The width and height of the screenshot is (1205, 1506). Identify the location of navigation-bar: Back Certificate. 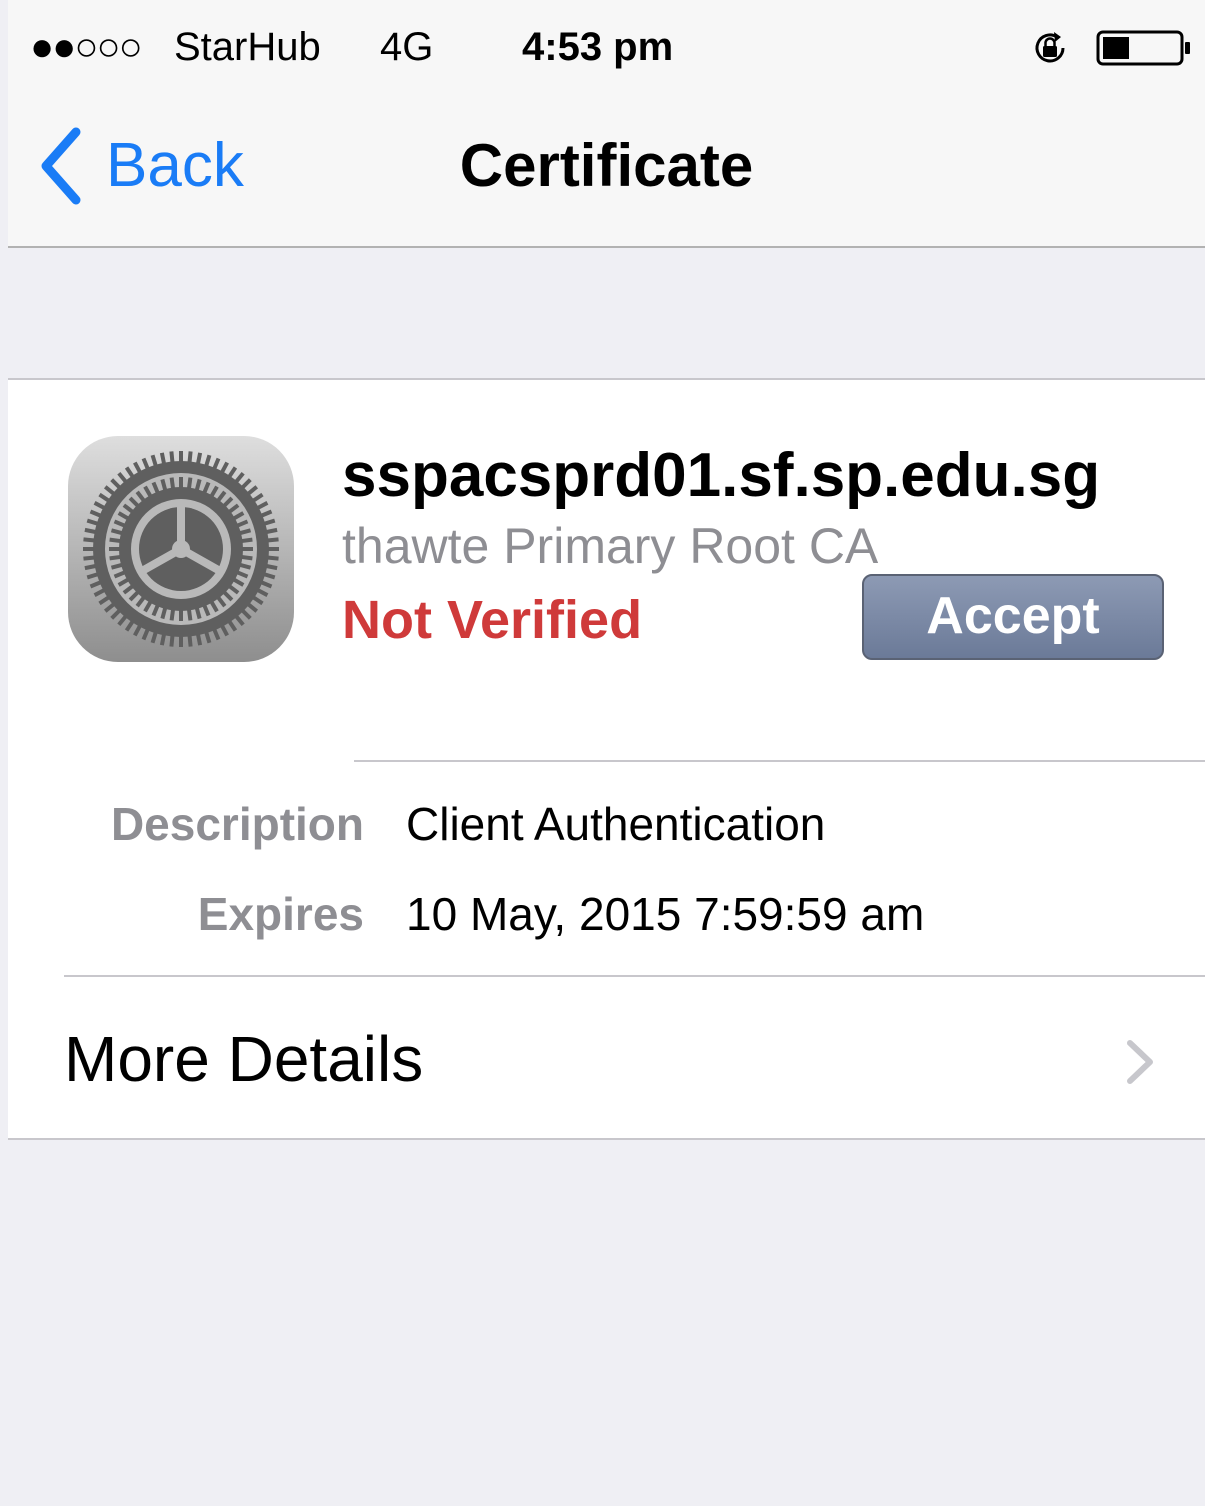
(606, 170).